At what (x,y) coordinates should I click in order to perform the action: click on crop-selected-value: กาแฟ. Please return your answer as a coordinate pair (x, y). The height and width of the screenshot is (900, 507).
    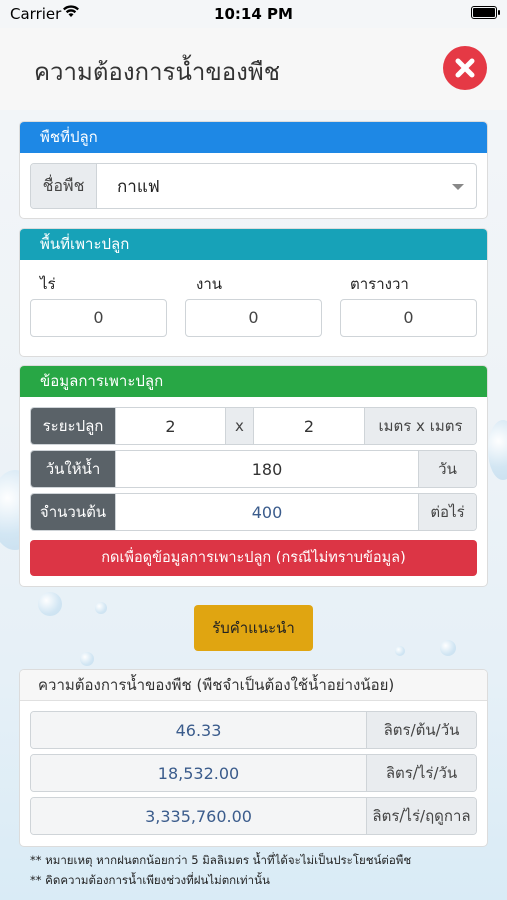
    Looking at the image, I should click on (138, 186).